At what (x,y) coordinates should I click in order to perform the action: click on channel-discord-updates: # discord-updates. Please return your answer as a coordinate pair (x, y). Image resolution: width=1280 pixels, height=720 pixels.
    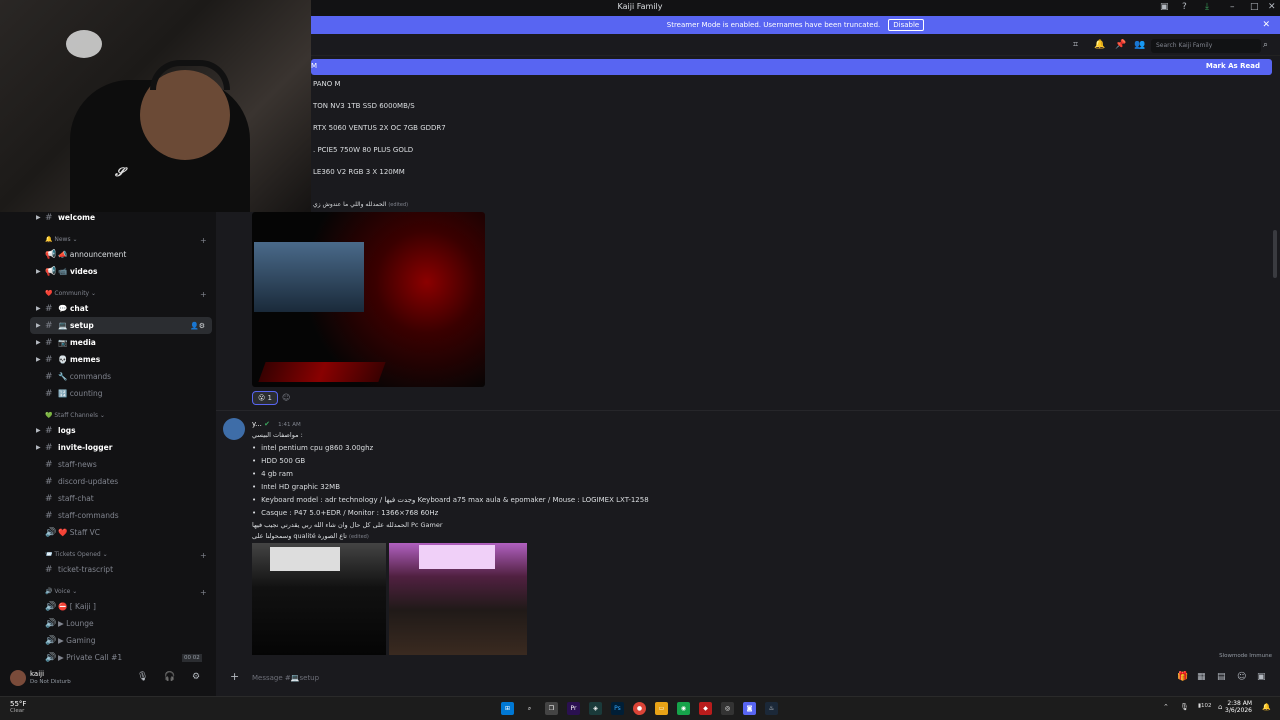
    Looking at the image, I should click on (108, 481).